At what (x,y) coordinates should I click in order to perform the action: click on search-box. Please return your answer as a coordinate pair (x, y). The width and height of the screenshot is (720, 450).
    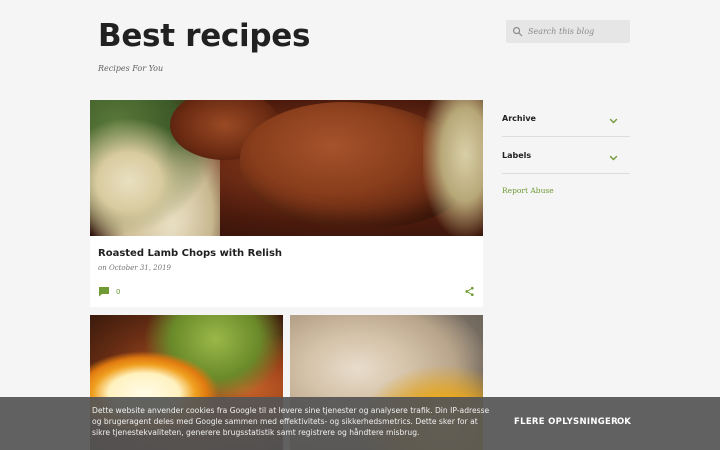
    Looking at the image, I should click on (568, 31).